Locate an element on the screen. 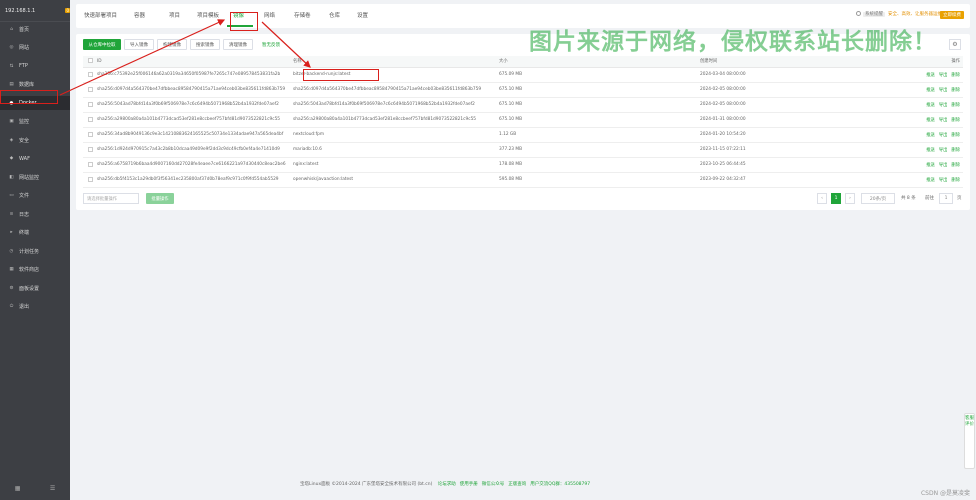  clock-icon: ◷ is located at coordinates (11, 251).